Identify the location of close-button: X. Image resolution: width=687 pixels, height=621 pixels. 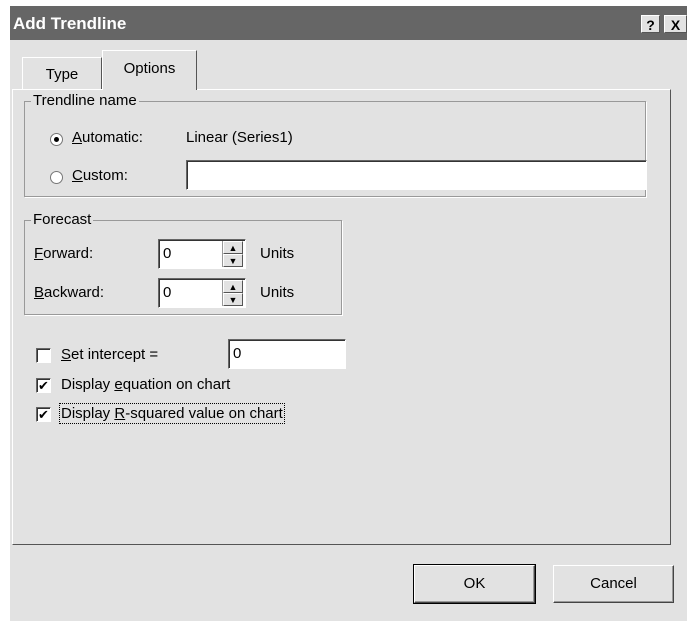
(675, 24).